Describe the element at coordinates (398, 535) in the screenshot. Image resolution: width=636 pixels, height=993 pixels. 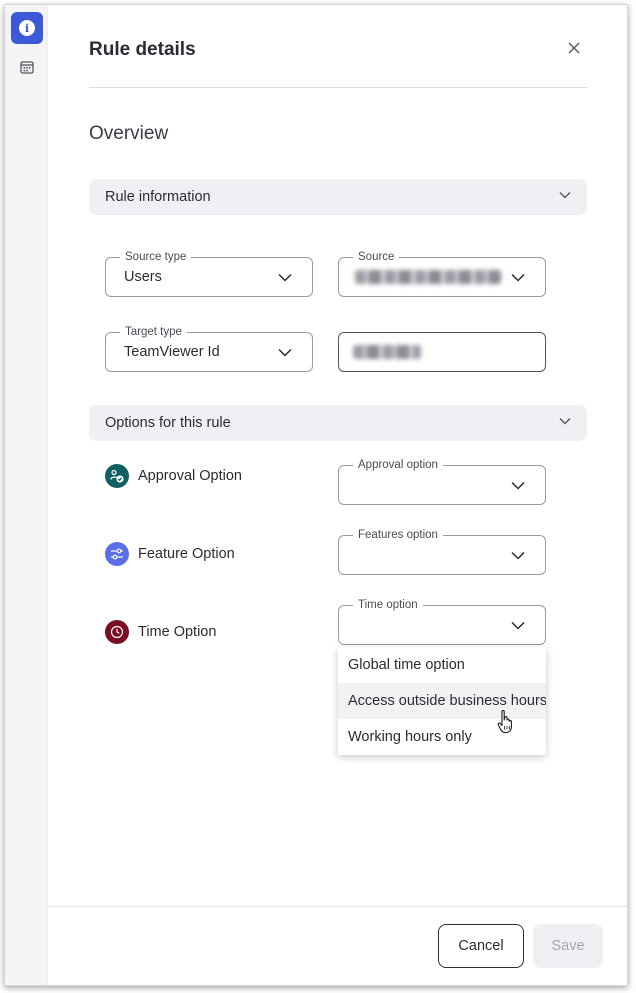
I see `field-label: Features option` at that location.